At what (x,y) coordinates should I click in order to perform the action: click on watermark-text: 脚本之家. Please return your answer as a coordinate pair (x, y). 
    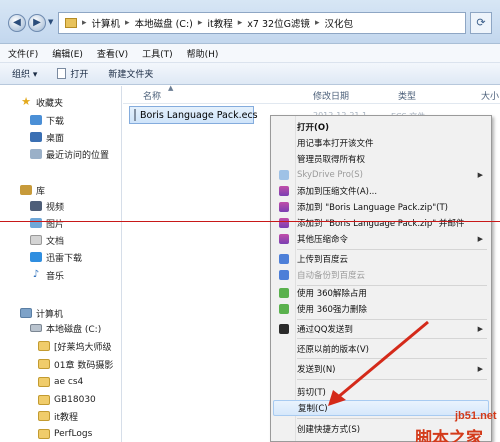
    Looking at the image, I should click on (449, 435).